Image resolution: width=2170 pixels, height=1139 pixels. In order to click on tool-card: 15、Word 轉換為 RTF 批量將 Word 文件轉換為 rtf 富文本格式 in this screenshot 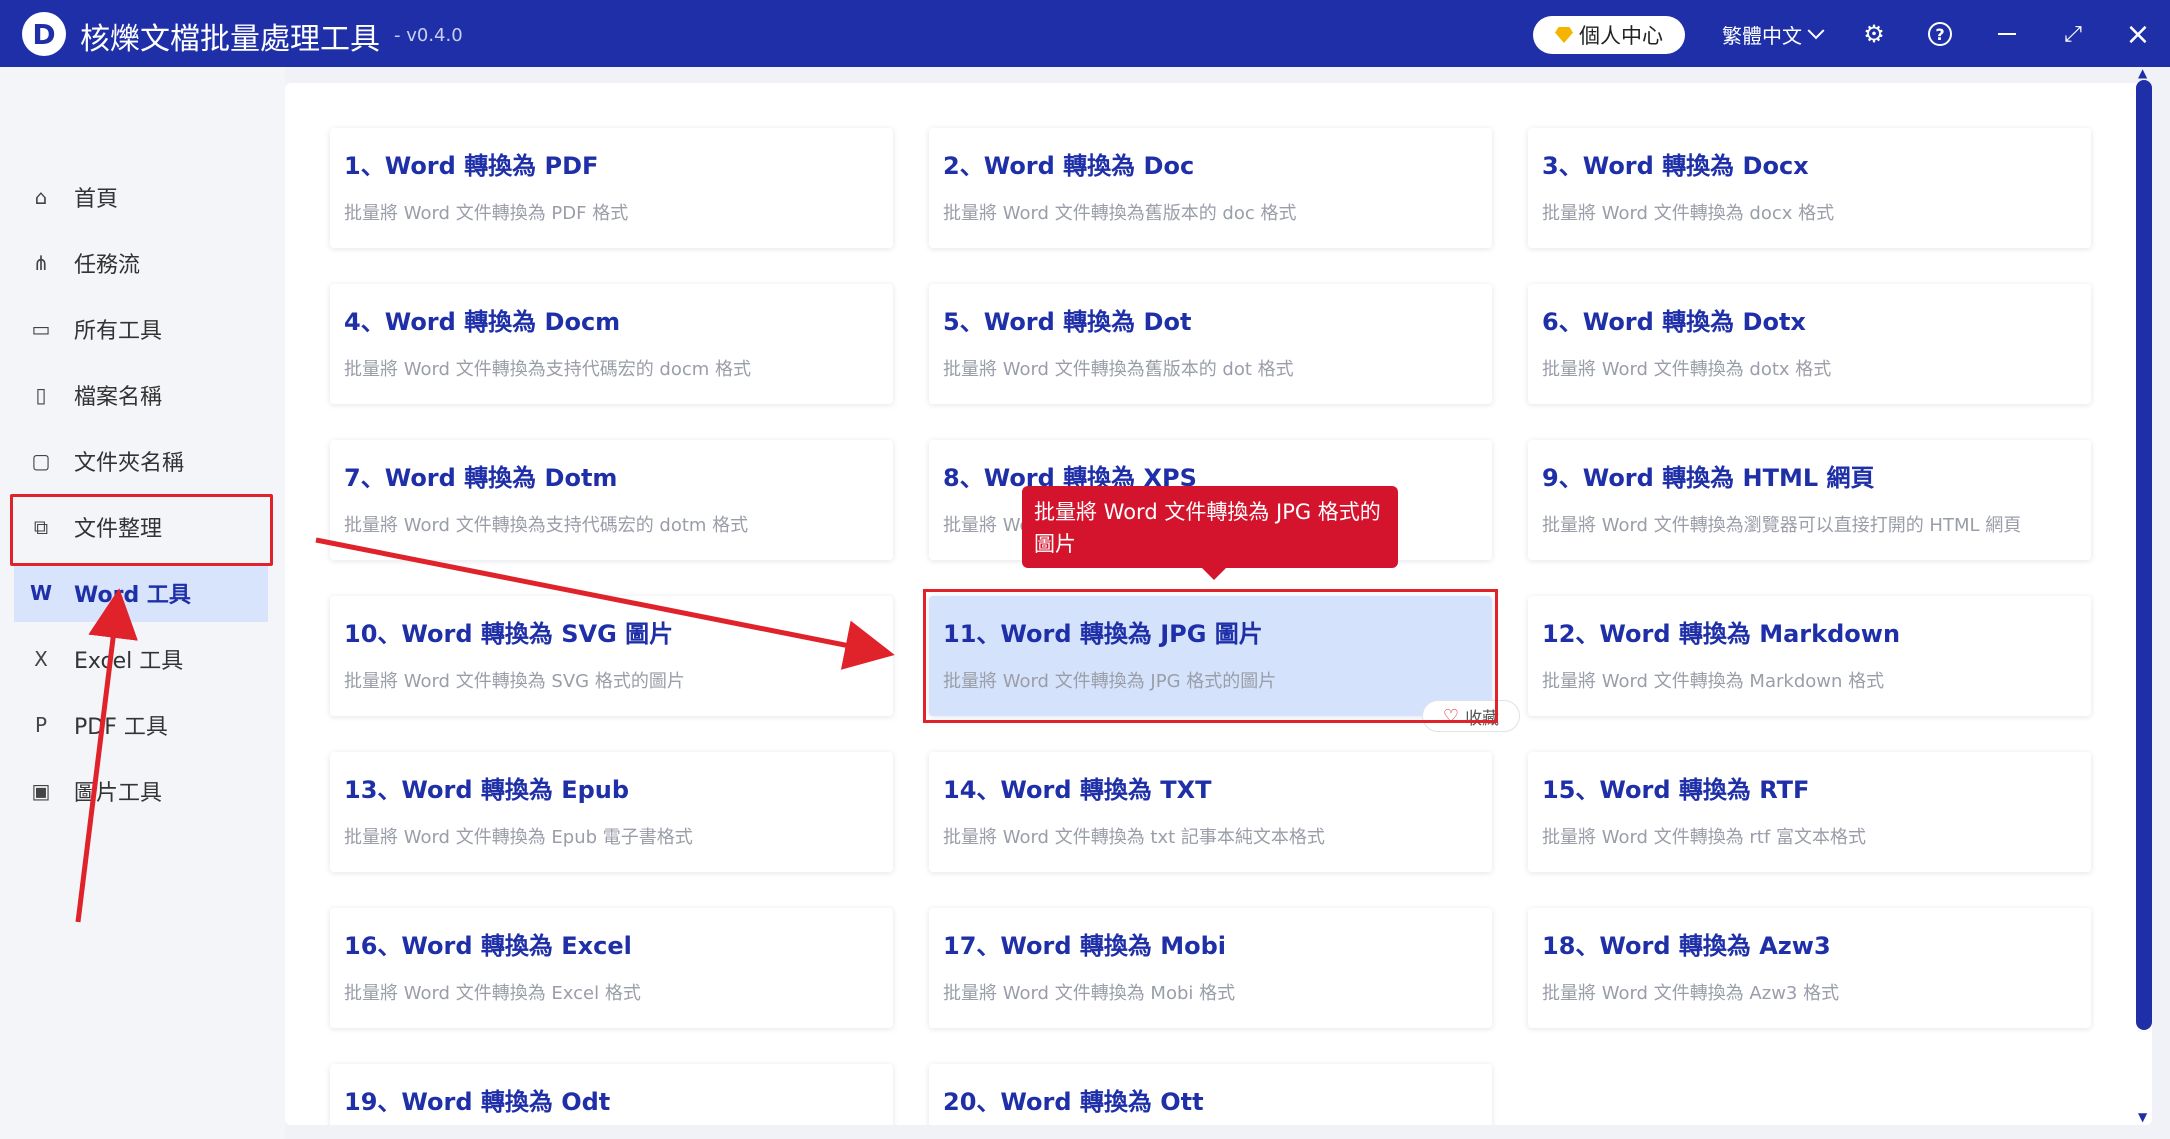, I will do `click(1809, 812)`.